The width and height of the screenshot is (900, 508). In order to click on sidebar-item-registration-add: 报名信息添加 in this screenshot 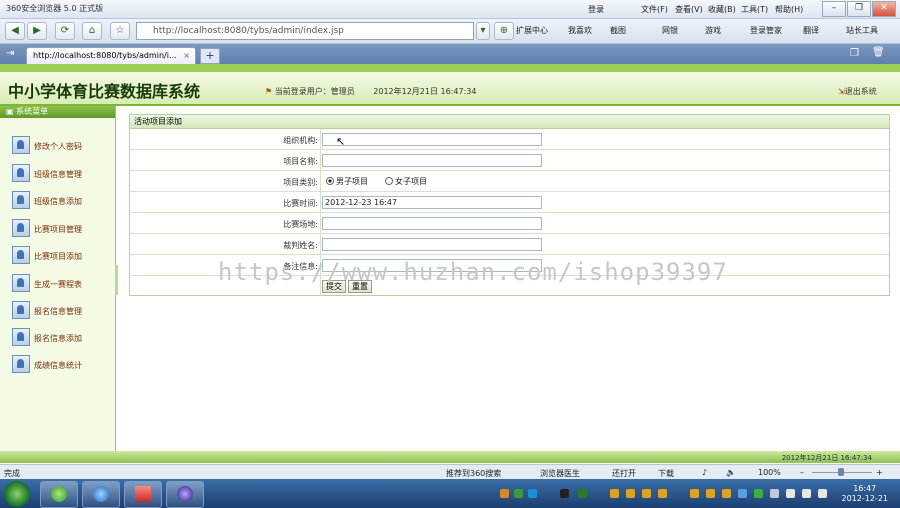, I will do `click(62, 337)`.